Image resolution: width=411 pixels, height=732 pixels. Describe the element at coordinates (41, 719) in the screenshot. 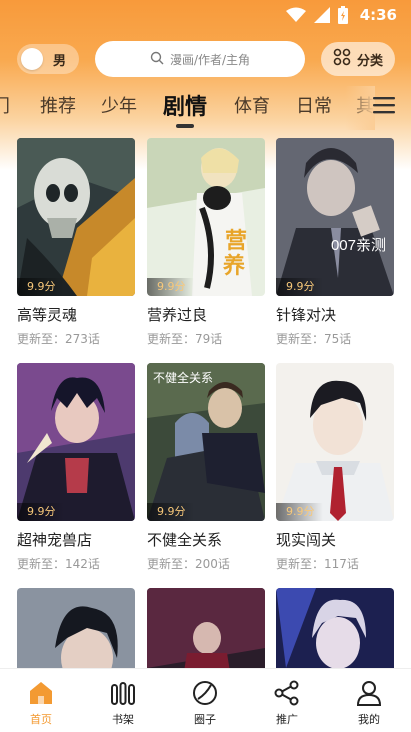

I see `nav-label: 首页` at that location.